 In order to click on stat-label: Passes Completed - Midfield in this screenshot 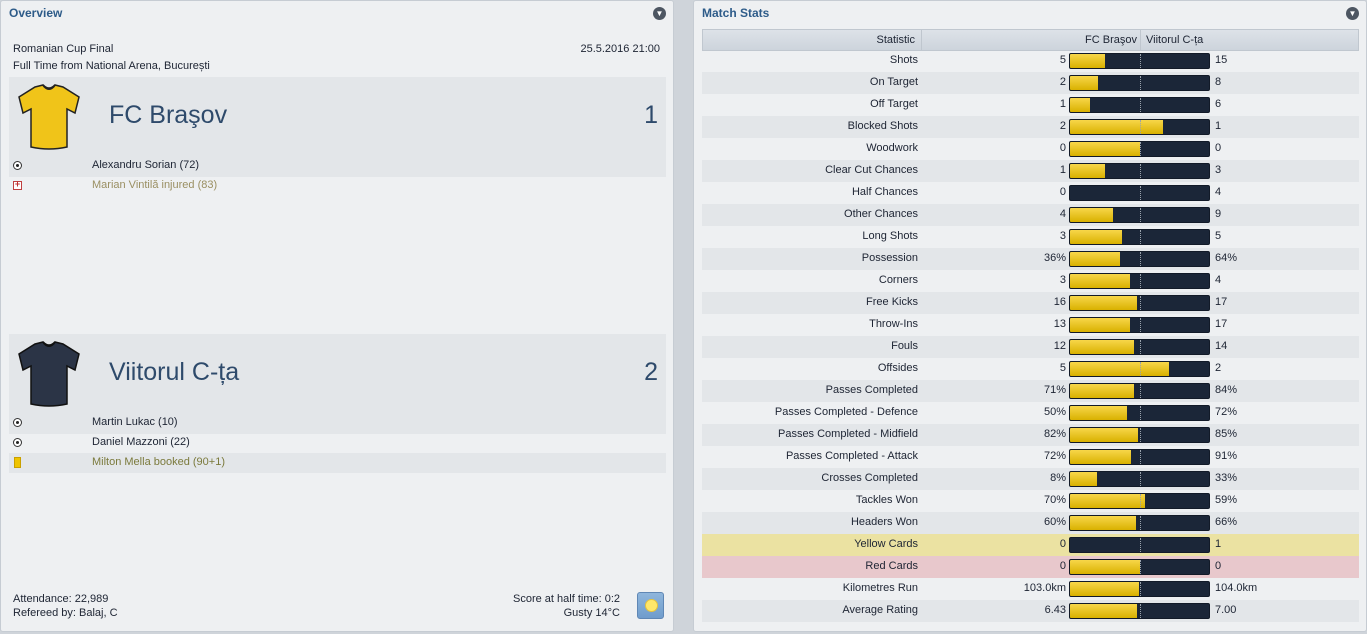, I will do `click(847, 434)`.